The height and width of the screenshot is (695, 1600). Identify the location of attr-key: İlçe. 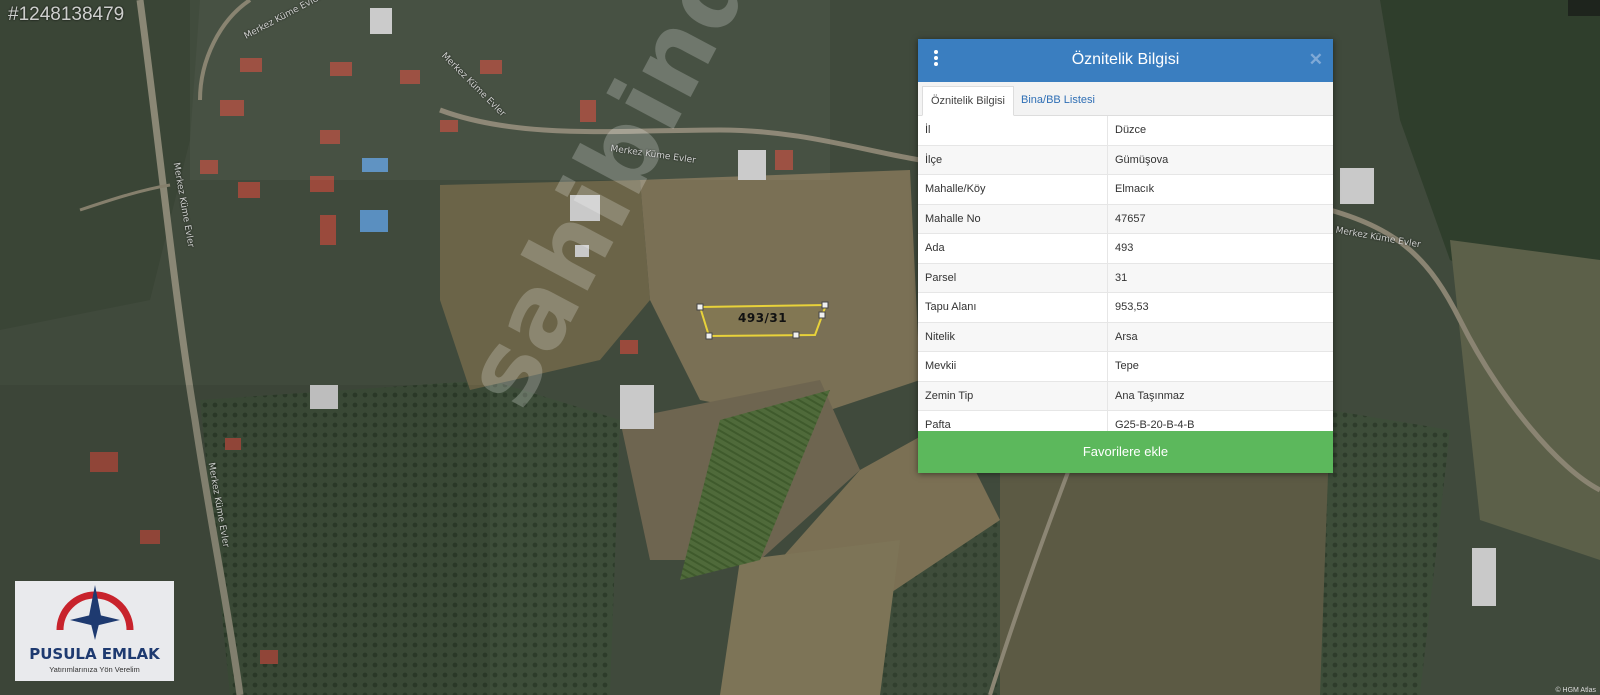
(1013, 159).